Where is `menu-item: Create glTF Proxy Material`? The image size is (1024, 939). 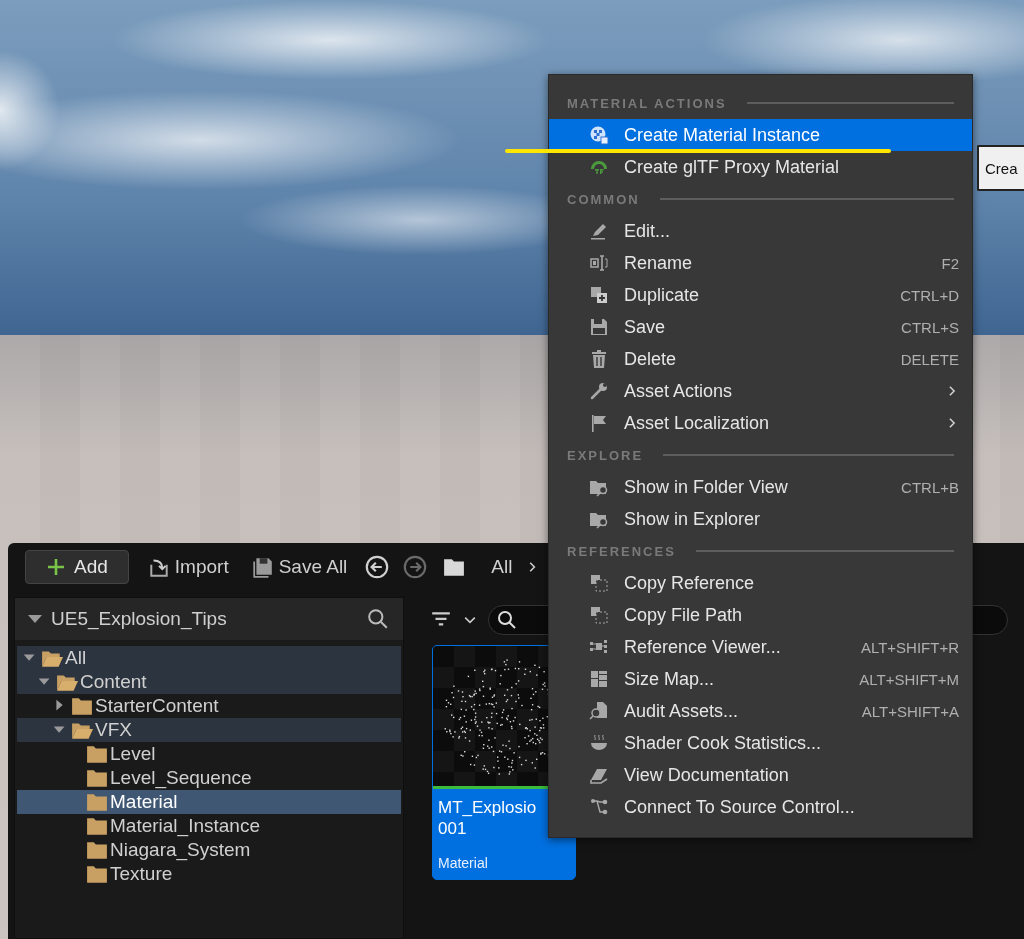 menu-item: Create glTF Proxy Material is located at coordinates (760, 167).